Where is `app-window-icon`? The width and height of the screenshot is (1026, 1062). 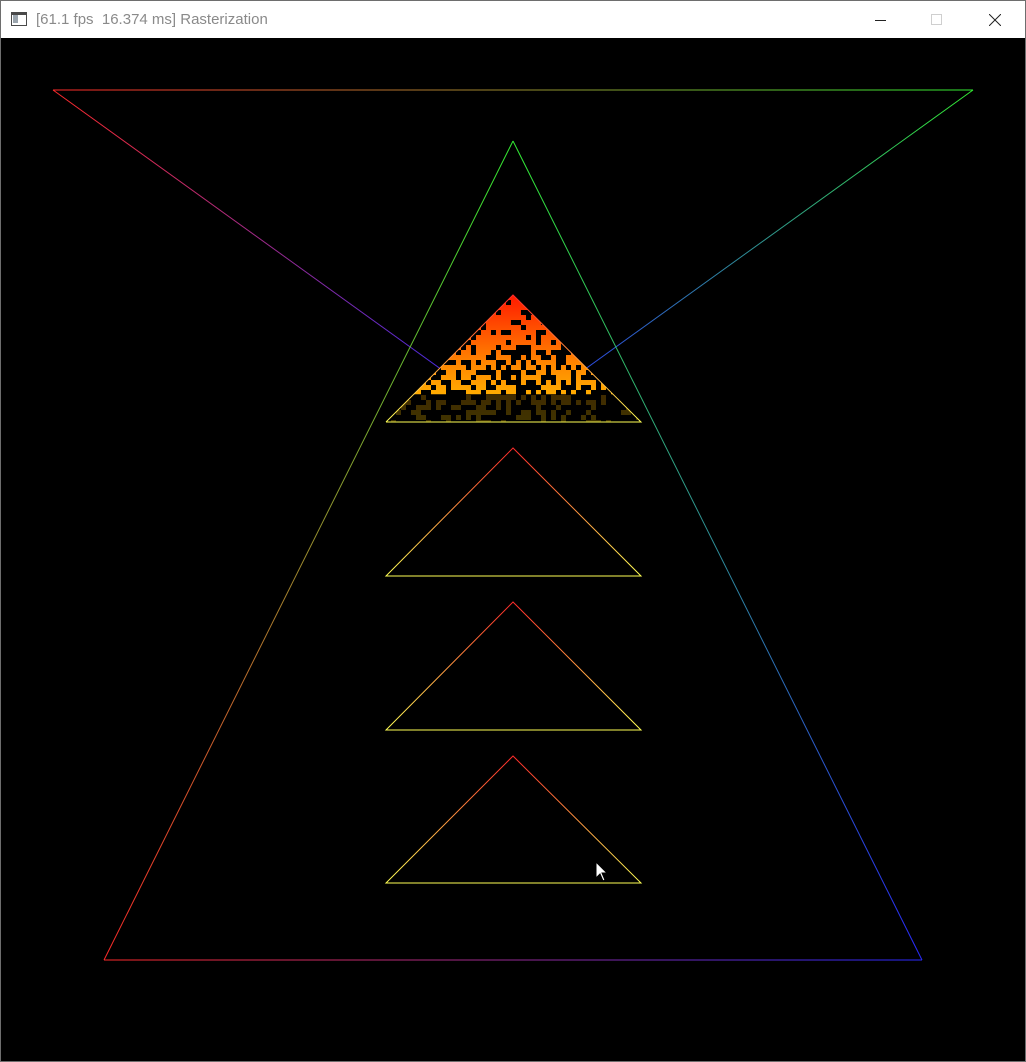 app-window-icon is located at coordinates (19, 19).